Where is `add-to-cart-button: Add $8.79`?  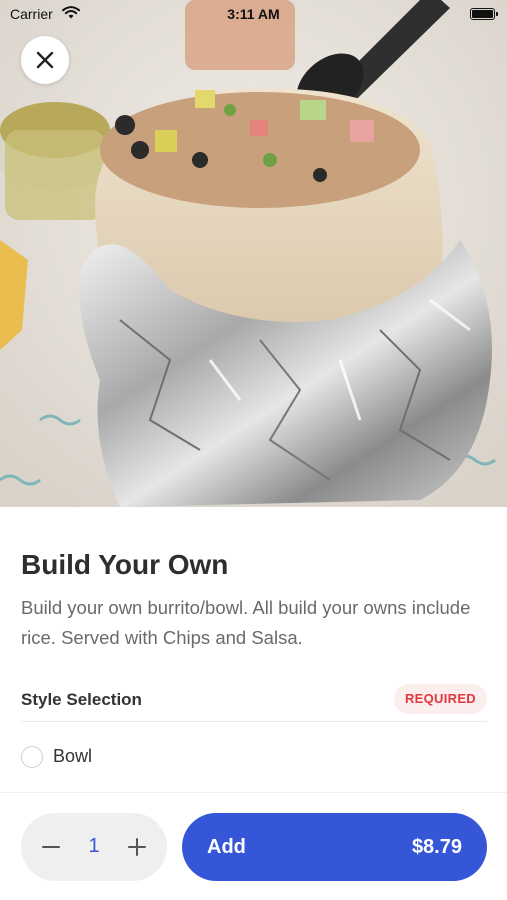
add-to-cart-button: Add $8.79 is located at coordinates (334, 847).